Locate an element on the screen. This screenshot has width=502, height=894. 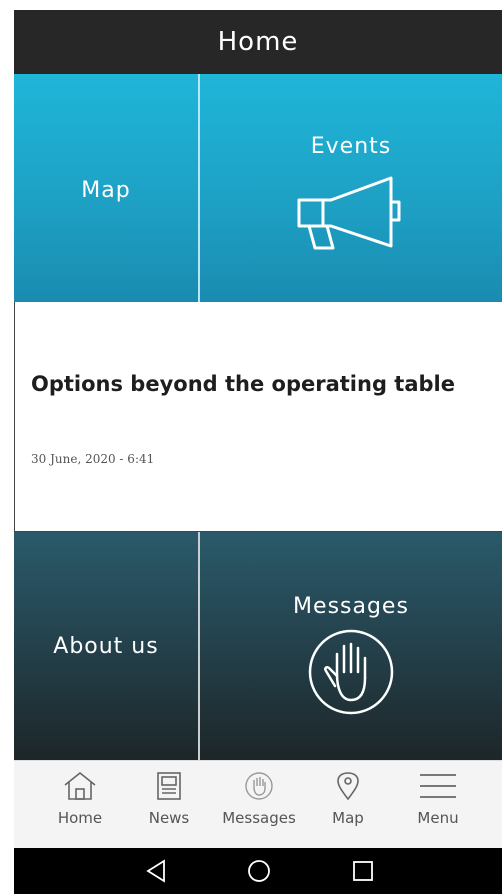
page-title: Home is located at coordinates (258, 42).